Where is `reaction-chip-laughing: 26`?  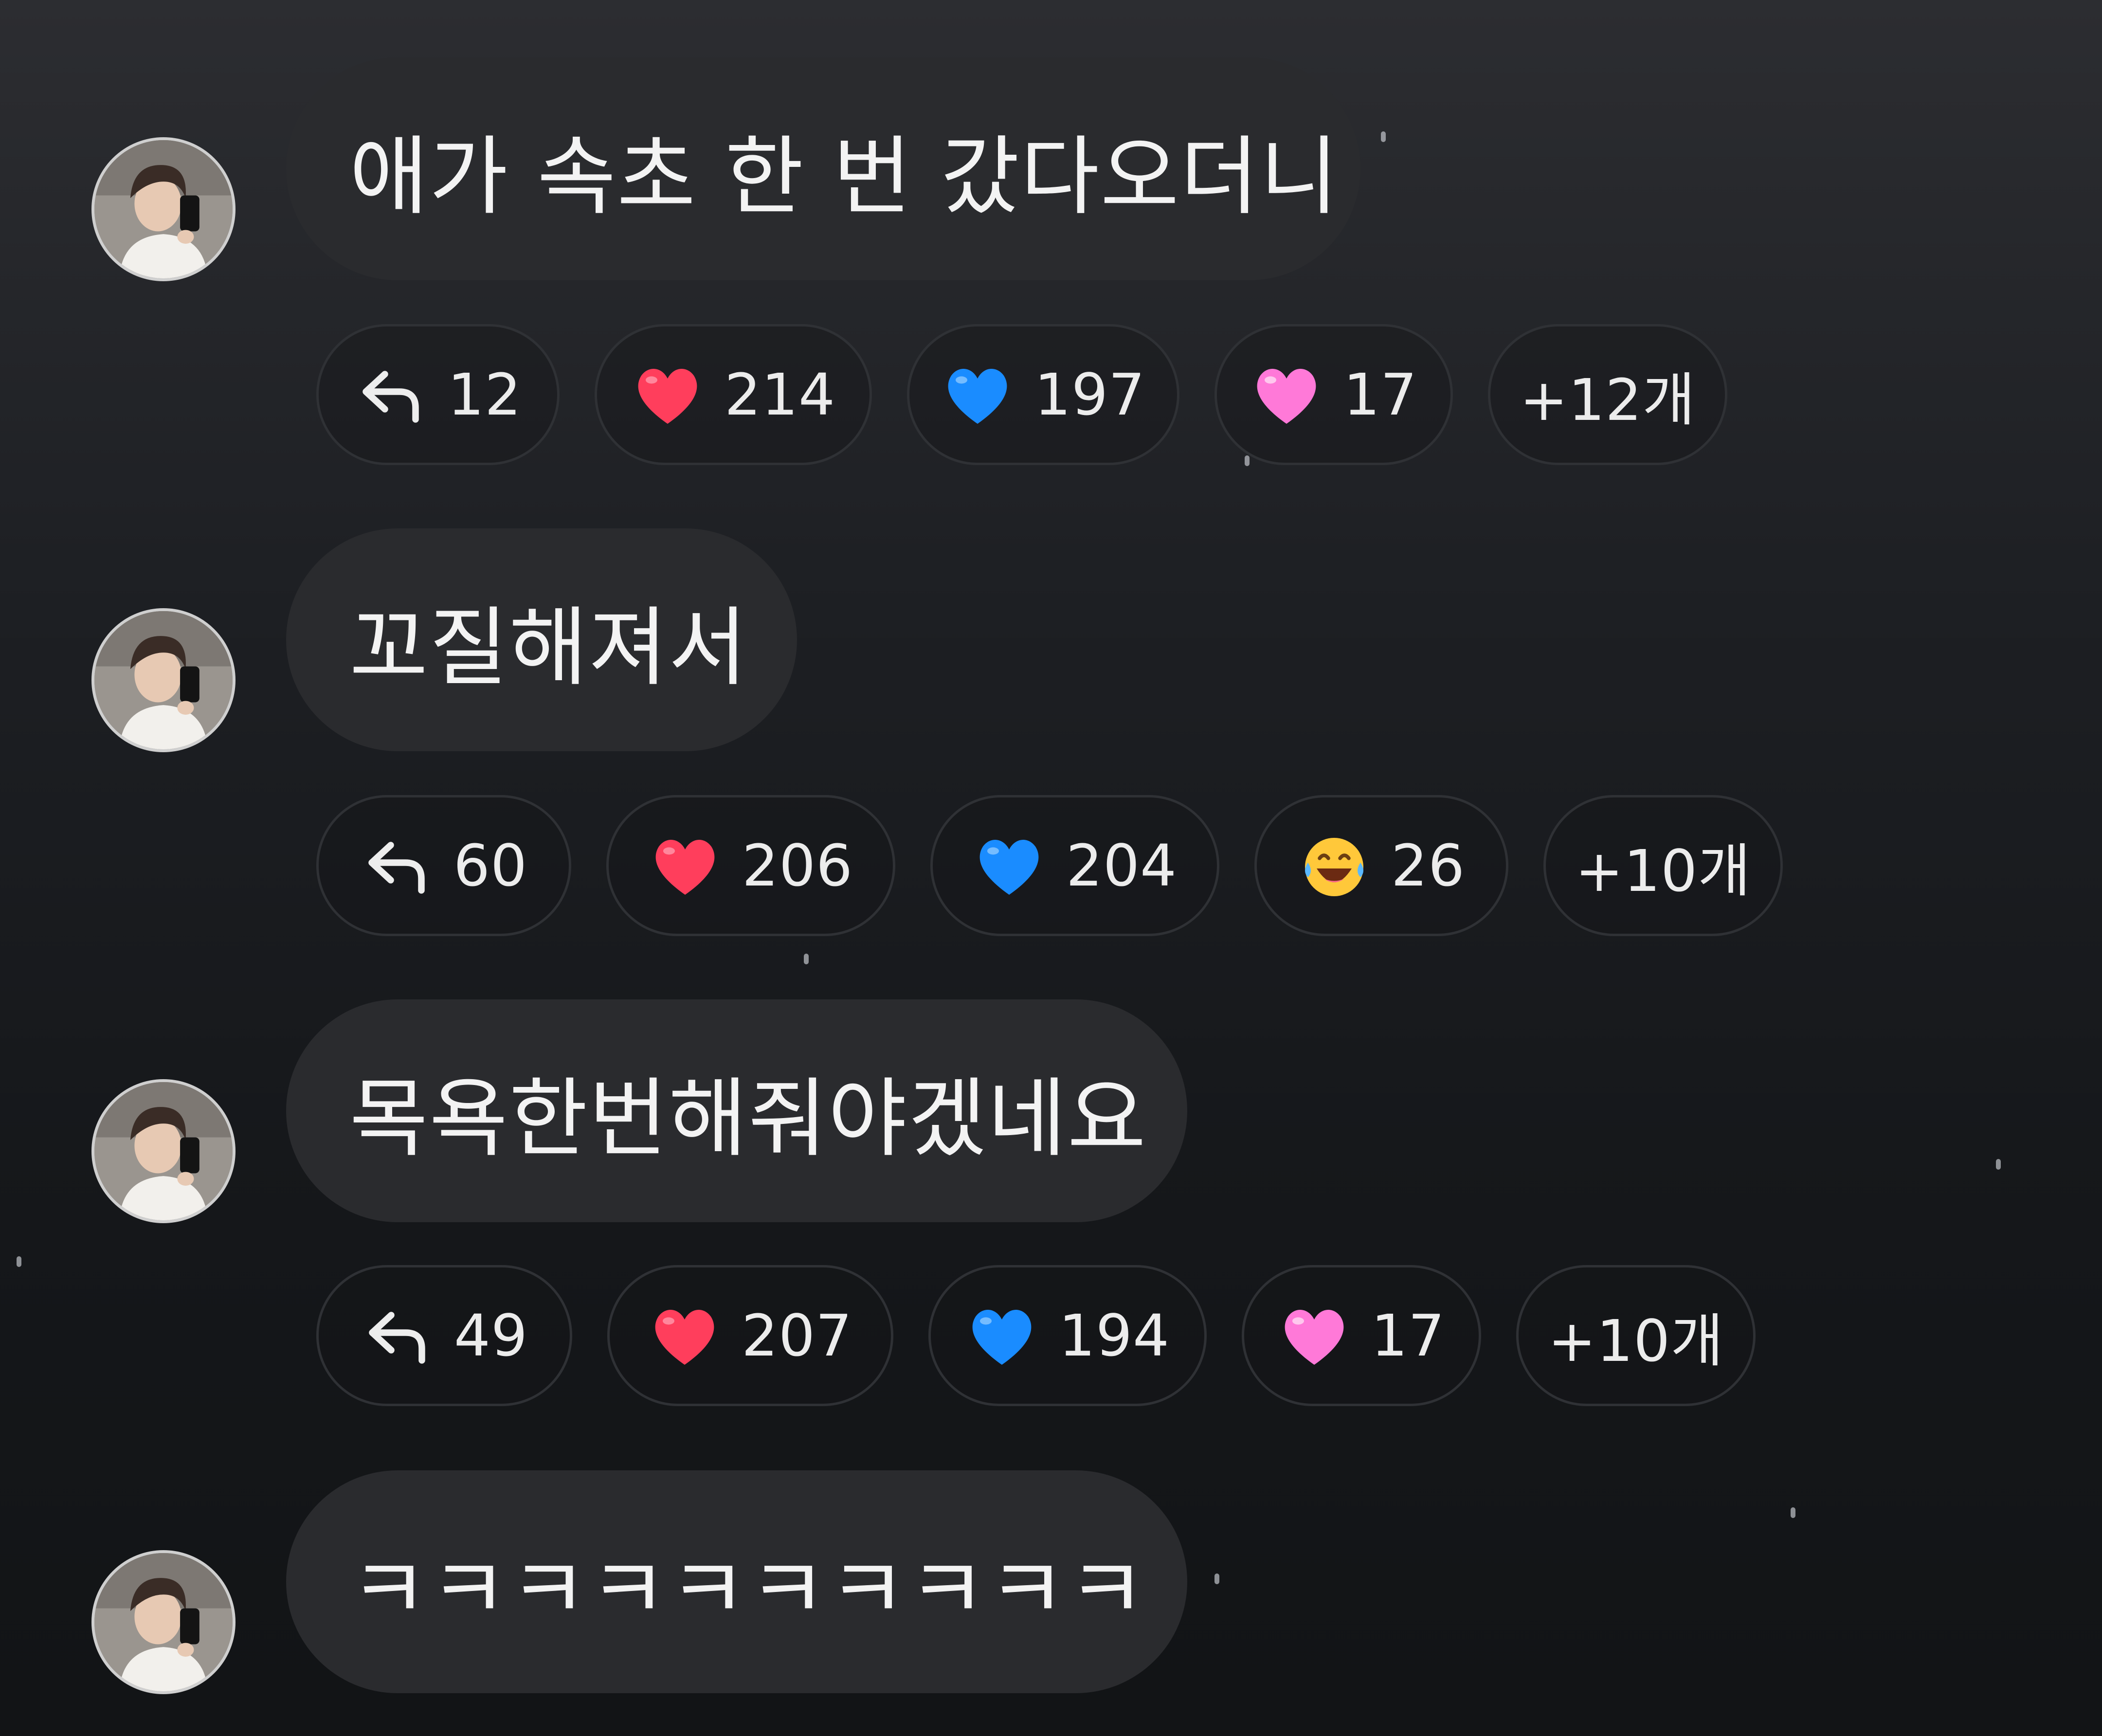 reaction-chip-laughing: 26 is located at coordinates (1381, 866).